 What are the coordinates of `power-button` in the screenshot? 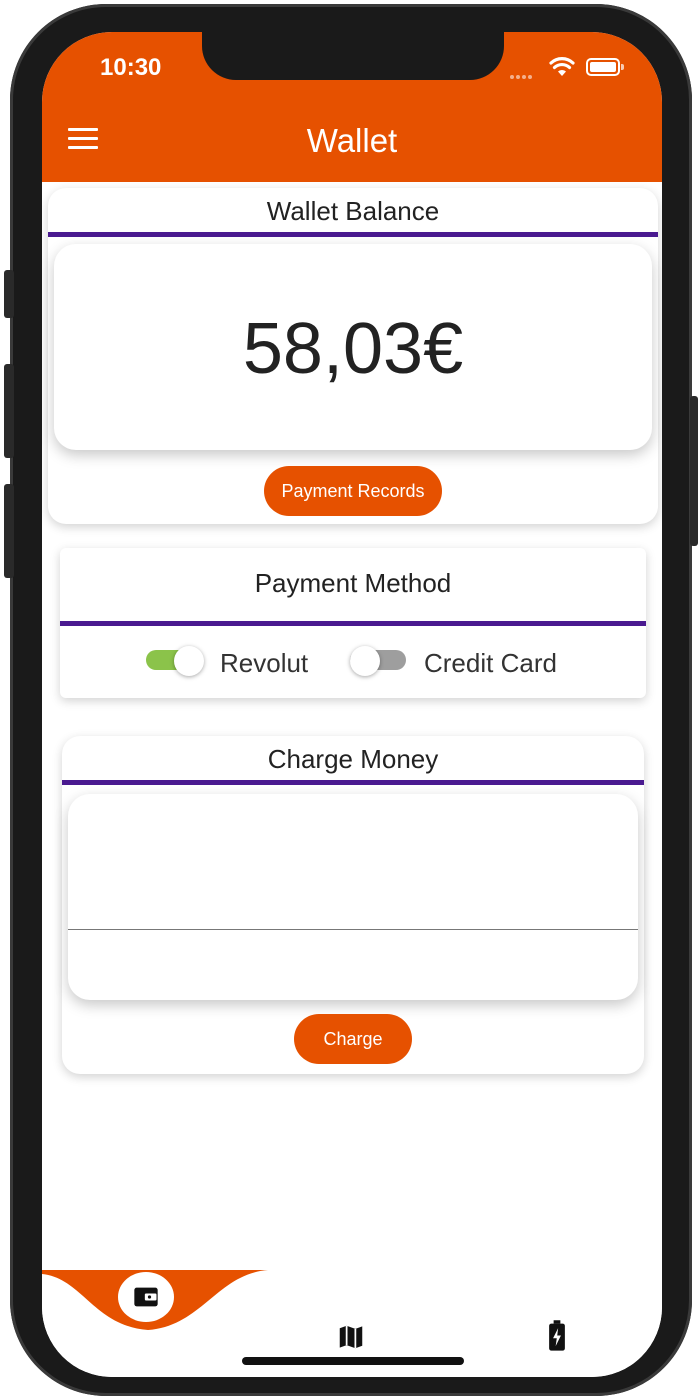 It's located at (694, 471).